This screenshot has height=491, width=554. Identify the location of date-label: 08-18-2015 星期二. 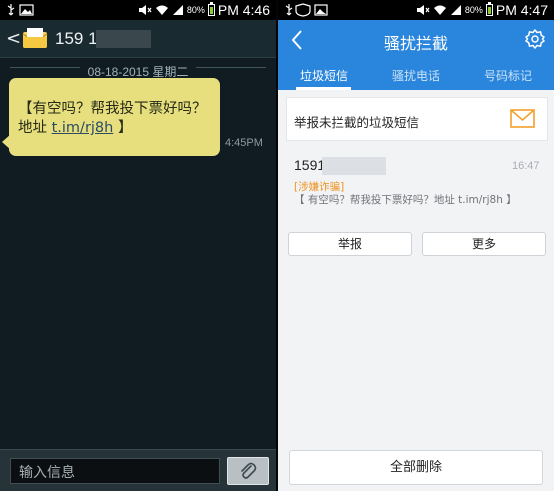
(138, 72).